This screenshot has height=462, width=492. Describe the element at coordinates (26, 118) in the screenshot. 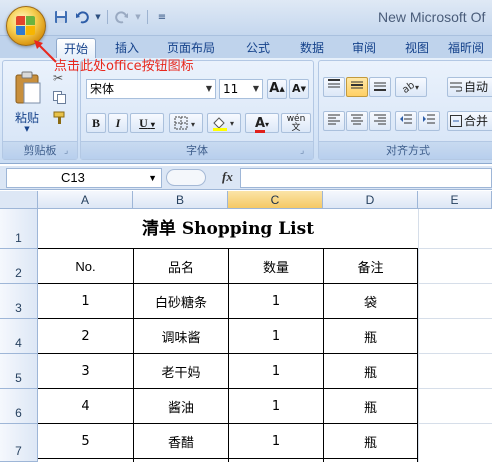

I see `paste-label: 粘贴` at that location.